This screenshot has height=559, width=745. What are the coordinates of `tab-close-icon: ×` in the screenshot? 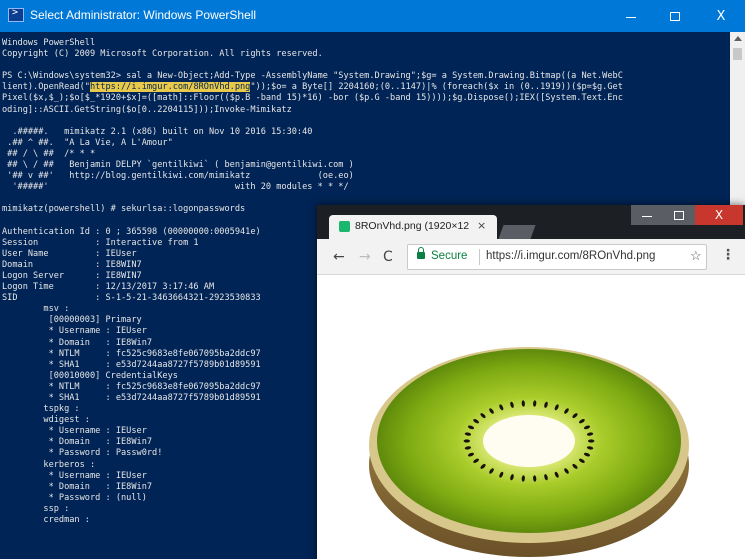 It's located at (481, 225).